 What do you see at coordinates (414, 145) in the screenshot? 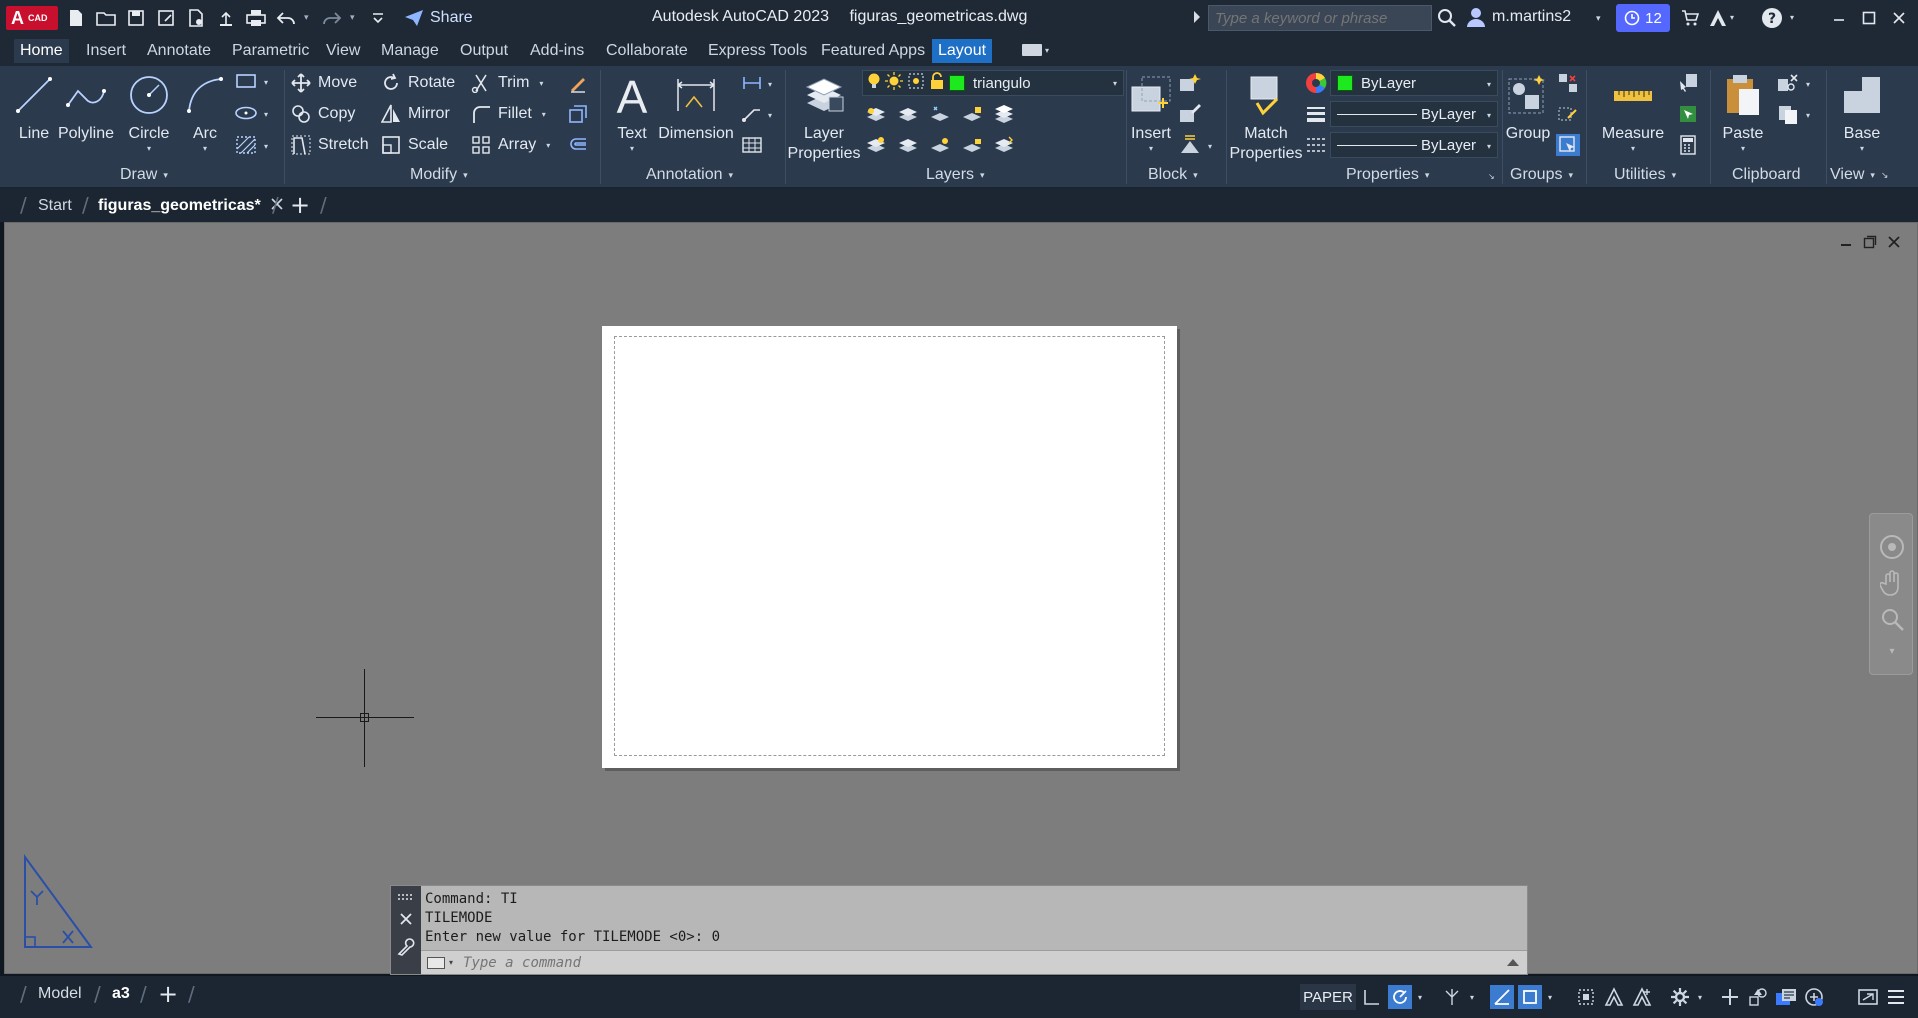
I see `scale-button: Scale` at bounding box center [414, 145].